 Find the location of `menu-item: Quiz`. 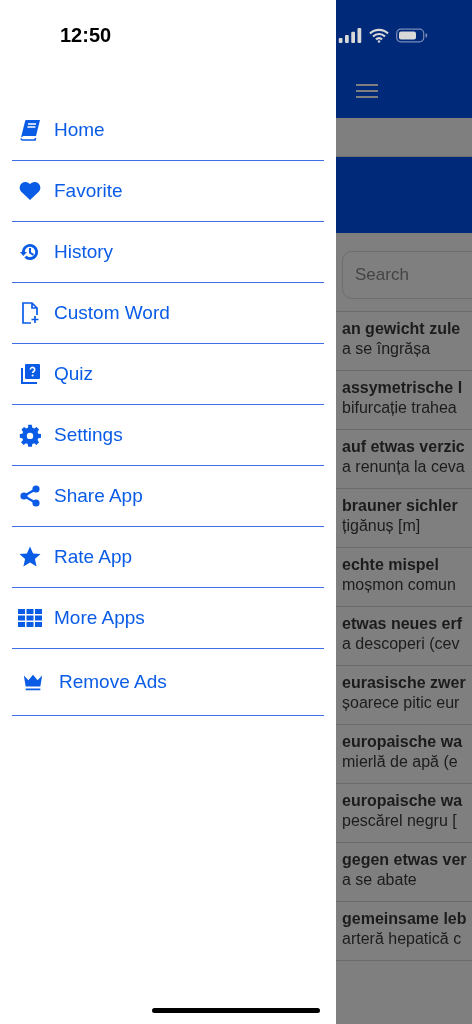

menu-item: Quiz is located at coordinates (168, 374).